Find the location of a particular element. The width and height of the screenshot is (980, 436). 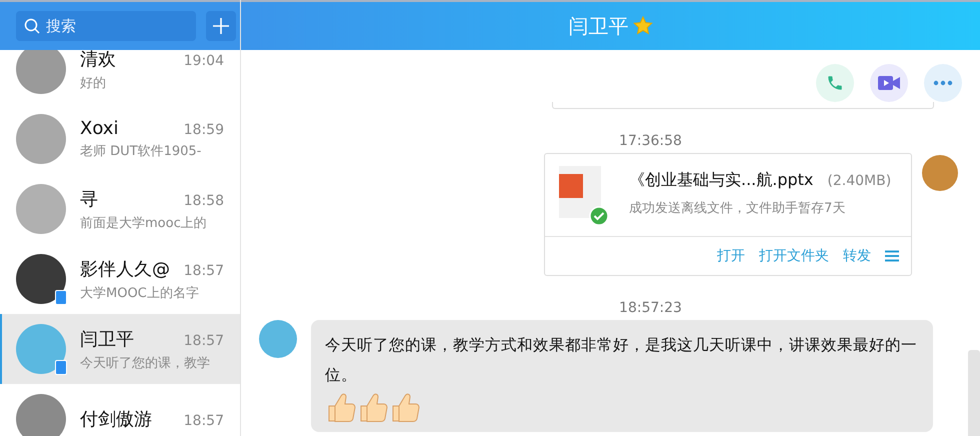

message-preview: 好的 is located at coordinates (93, 83).